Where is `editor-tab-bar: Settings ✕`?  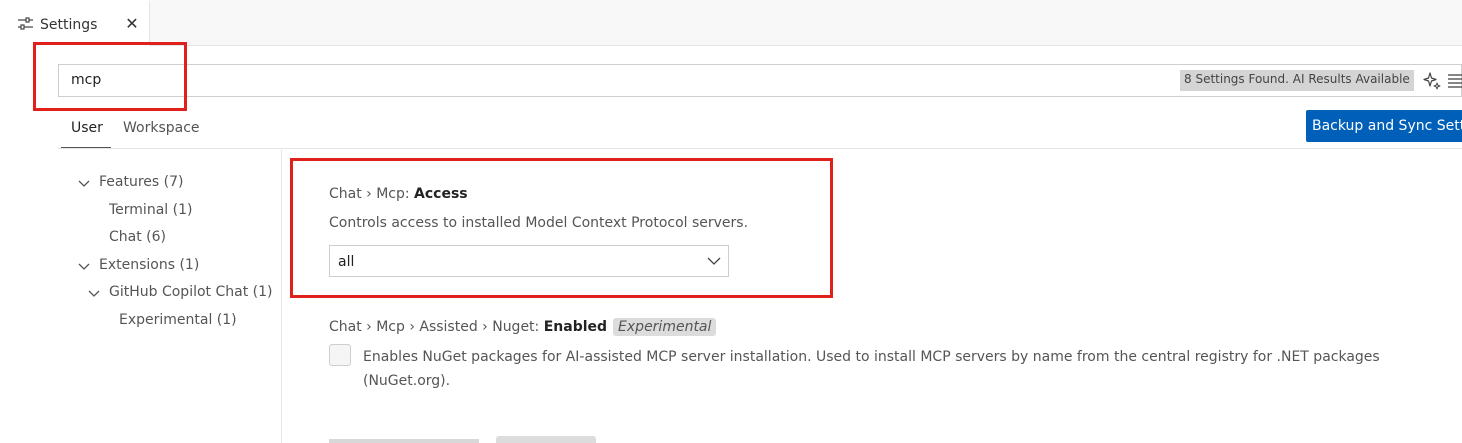
editor-tab-bar: Settings ✕ is located at coordinates (731, 23).